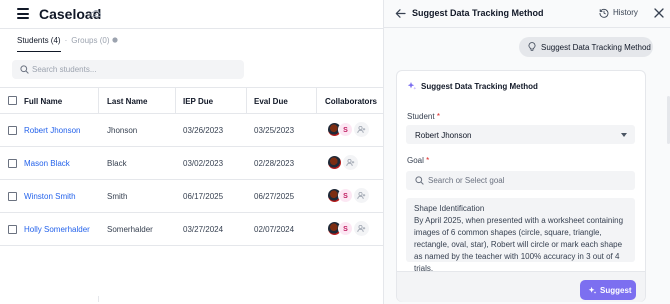 The height and width of the screenshot is (304, 670). Describe the element at coordinates (443, 135) in the screenshot. I see `student-select-value: Robert Jhonson` at that location.